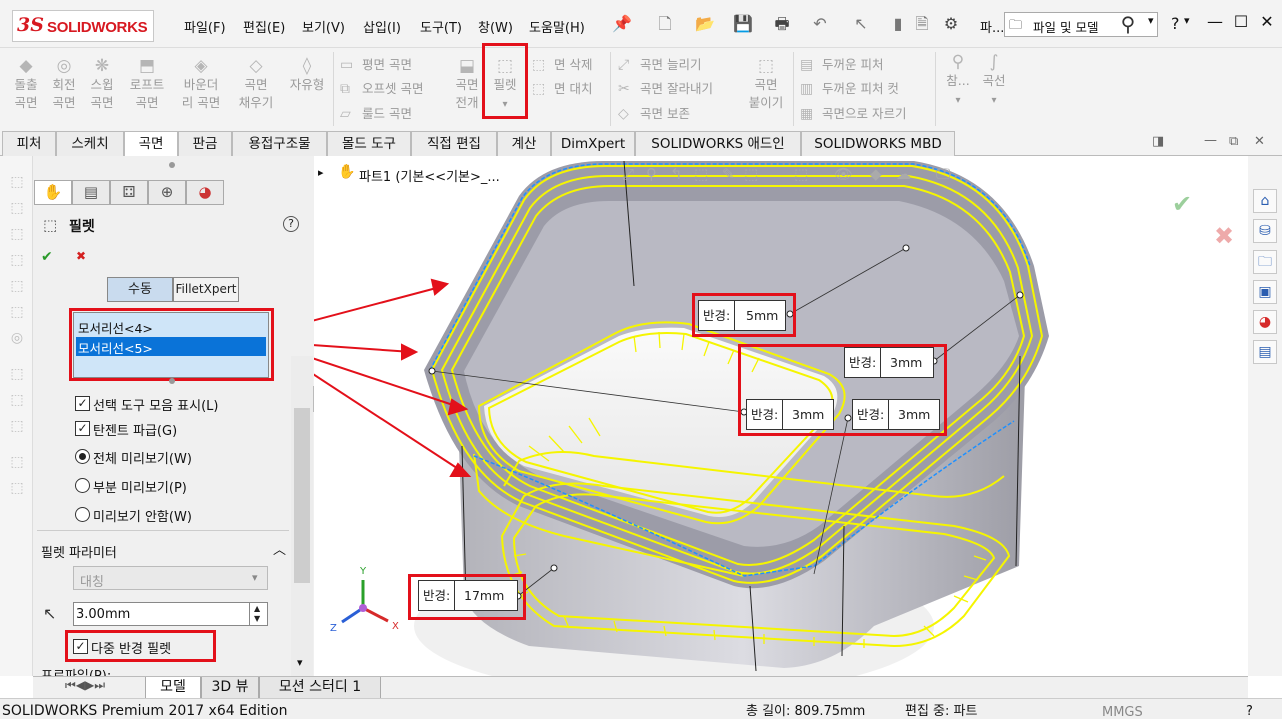 This screenshot has width=1282, height=723. What do you see at coordinates (17, 339) in the screenshot?
I see `strip-tool-icon: ◎` at bounding box center [17, 339].